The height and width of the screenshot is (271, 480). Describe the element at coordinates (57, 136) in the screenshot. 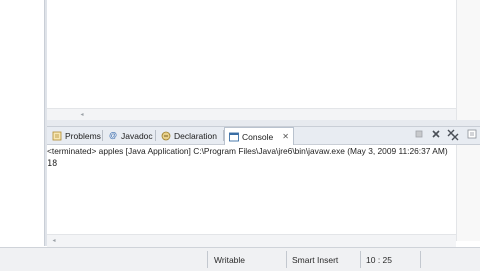

I see `problems-icon` at that location.